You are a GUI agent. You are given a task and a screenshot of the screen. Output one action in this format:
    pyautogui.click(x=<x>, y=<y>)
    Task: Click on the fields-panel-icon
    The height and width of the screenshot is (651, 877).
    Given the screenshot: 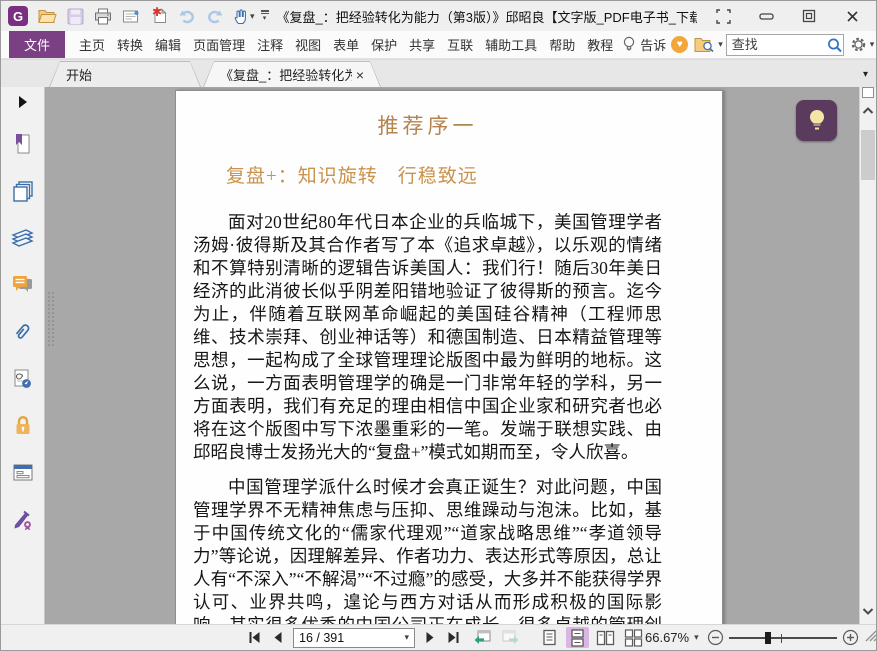 What is the action you would take?
    pyautogui.click(x=22, y=472)
    